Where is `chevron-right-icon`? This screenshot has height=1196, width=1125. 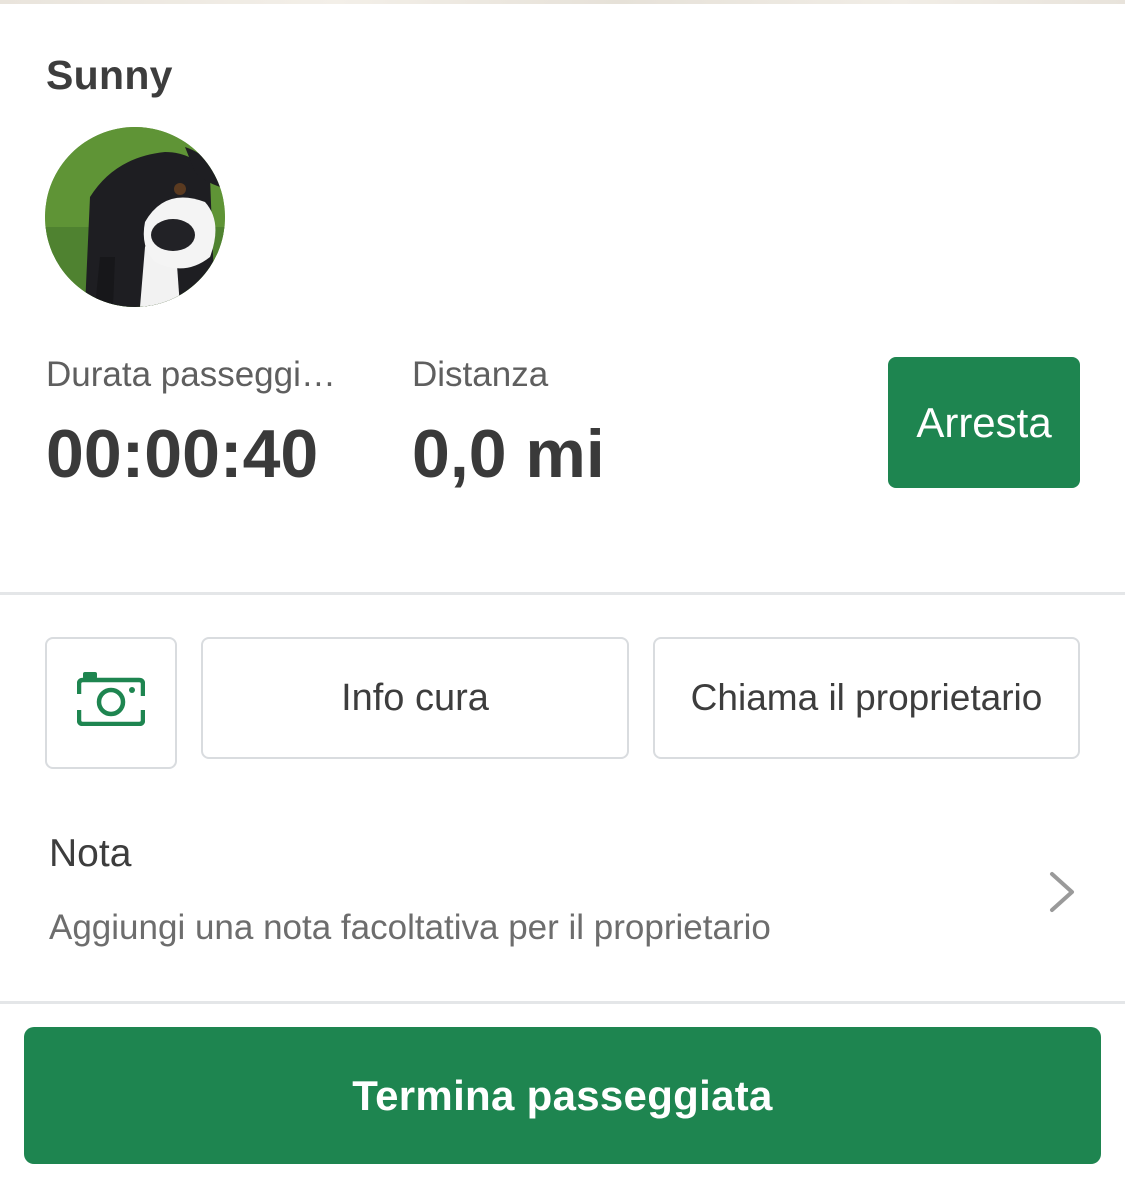
chevron-right-icon is located at coordinates (1062, 894).